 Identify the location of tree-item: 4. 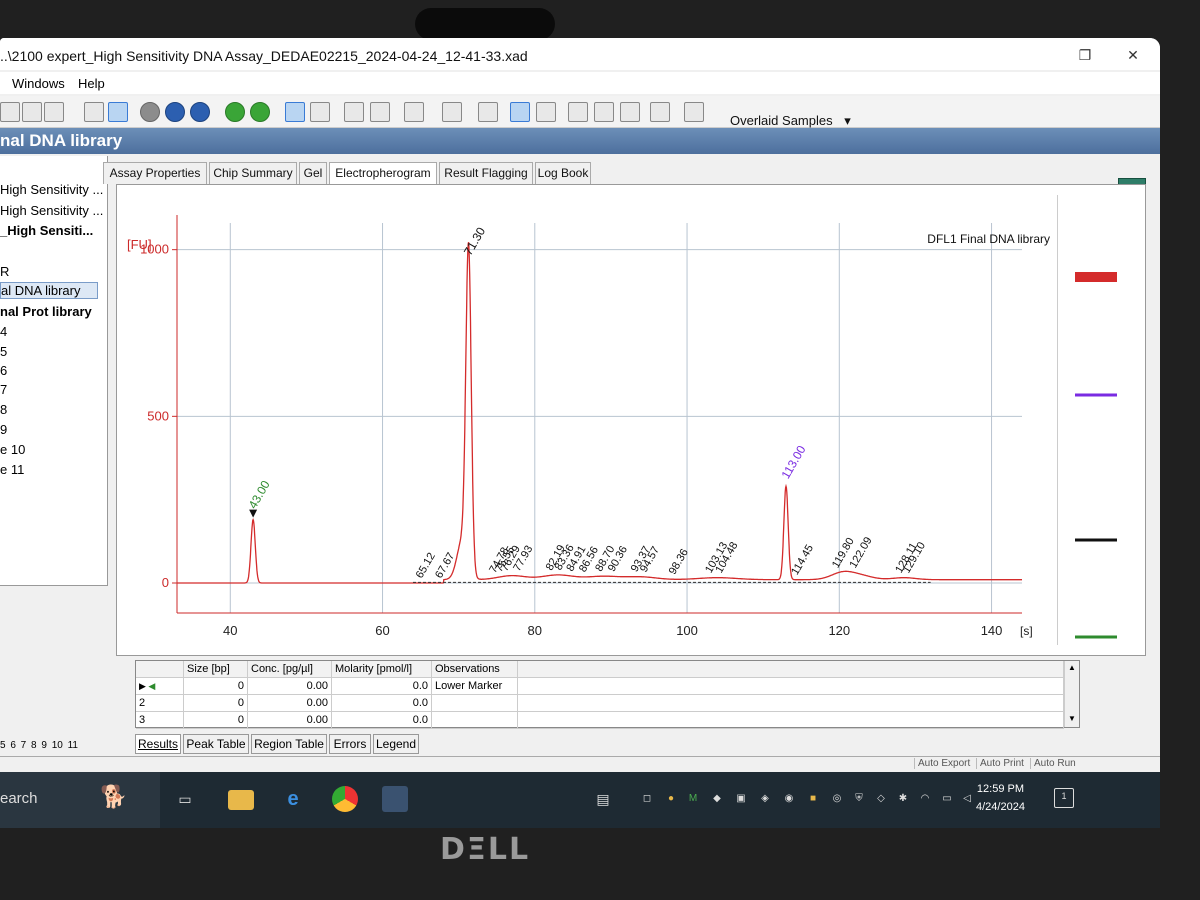
(3, 331).